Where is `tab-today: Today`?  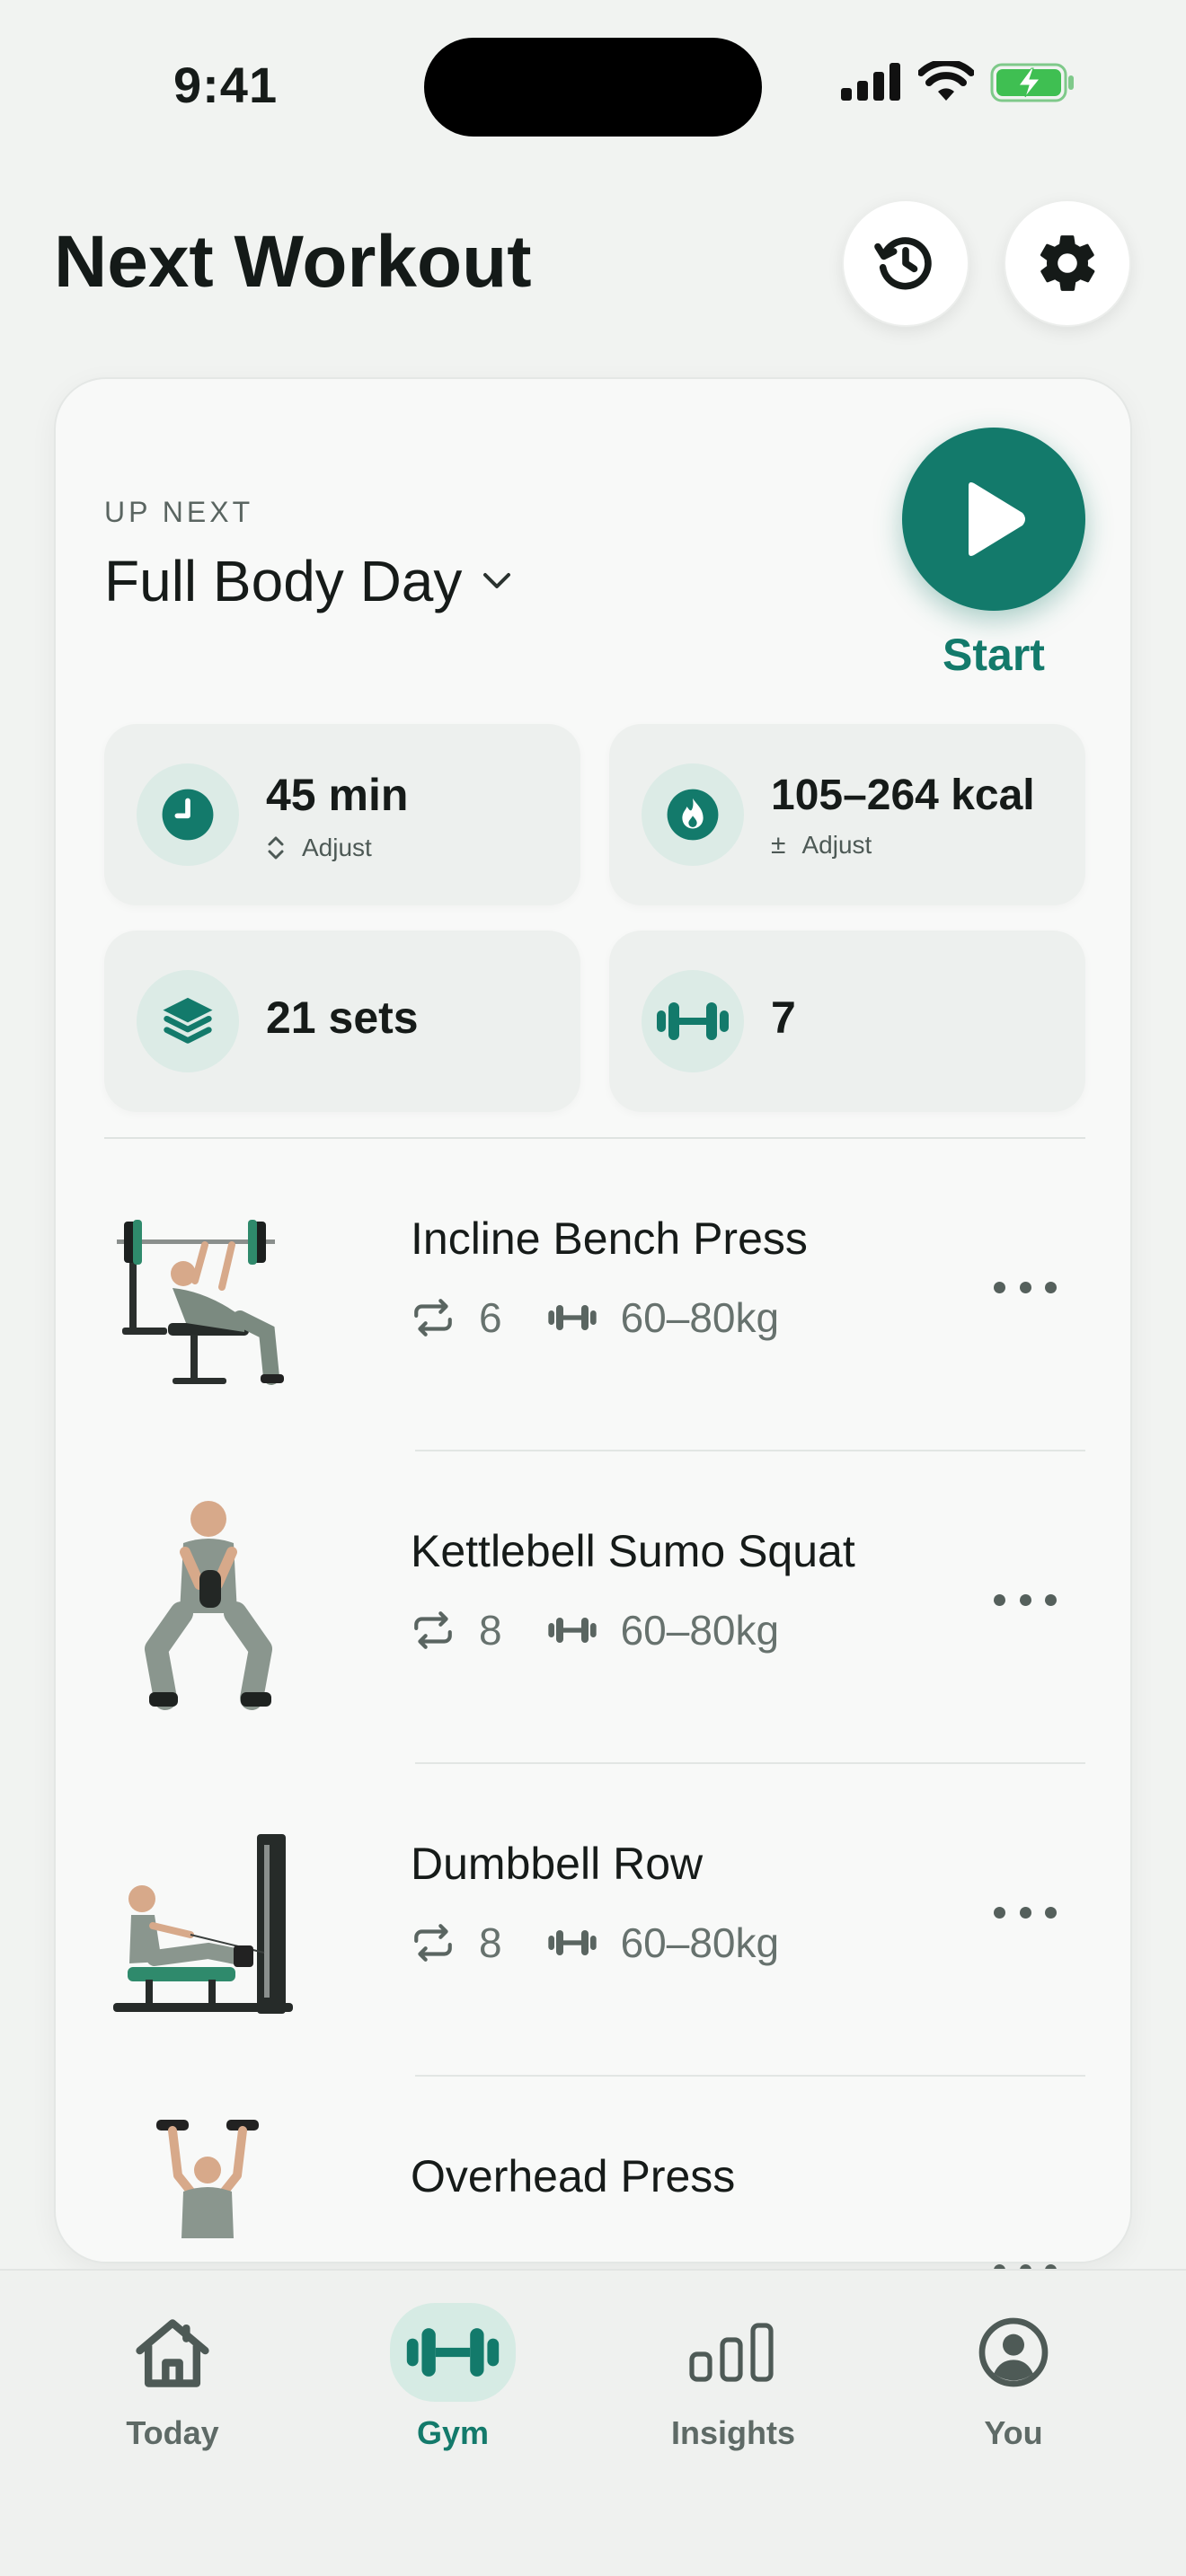 tab-today: Today is located at coordinates (172, 2377).